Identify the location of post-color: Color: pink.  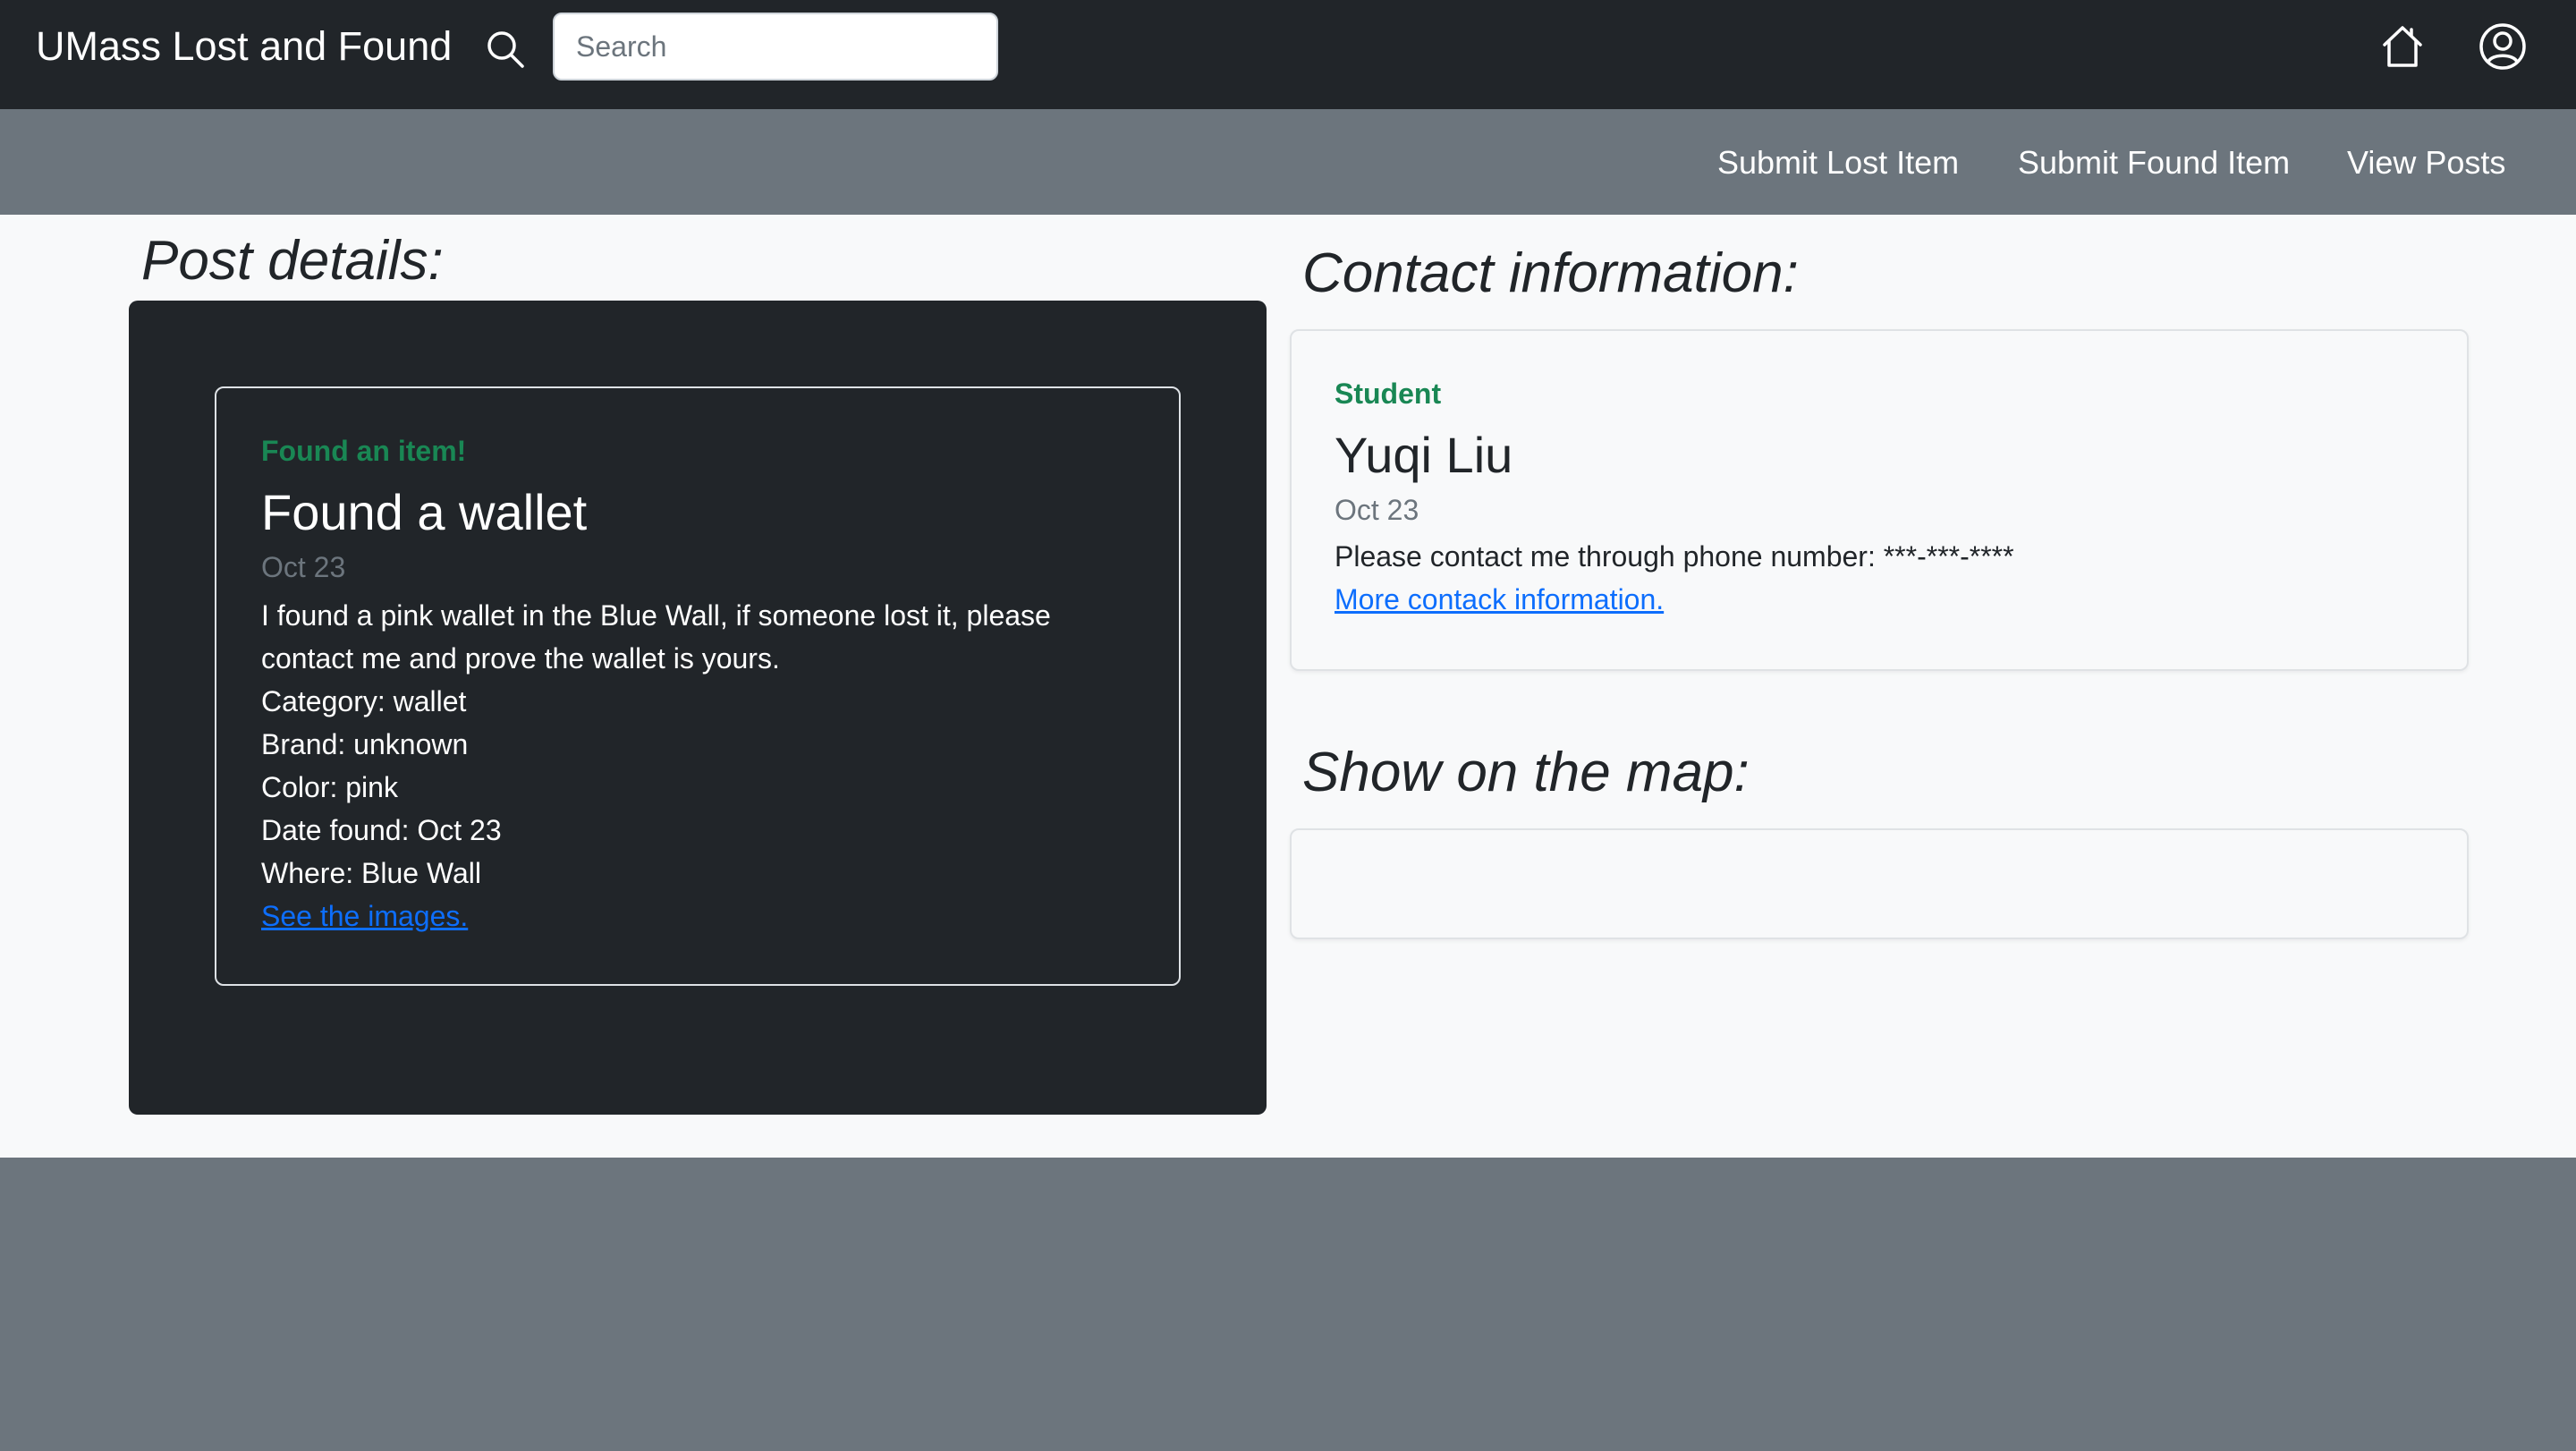
(329, 787).